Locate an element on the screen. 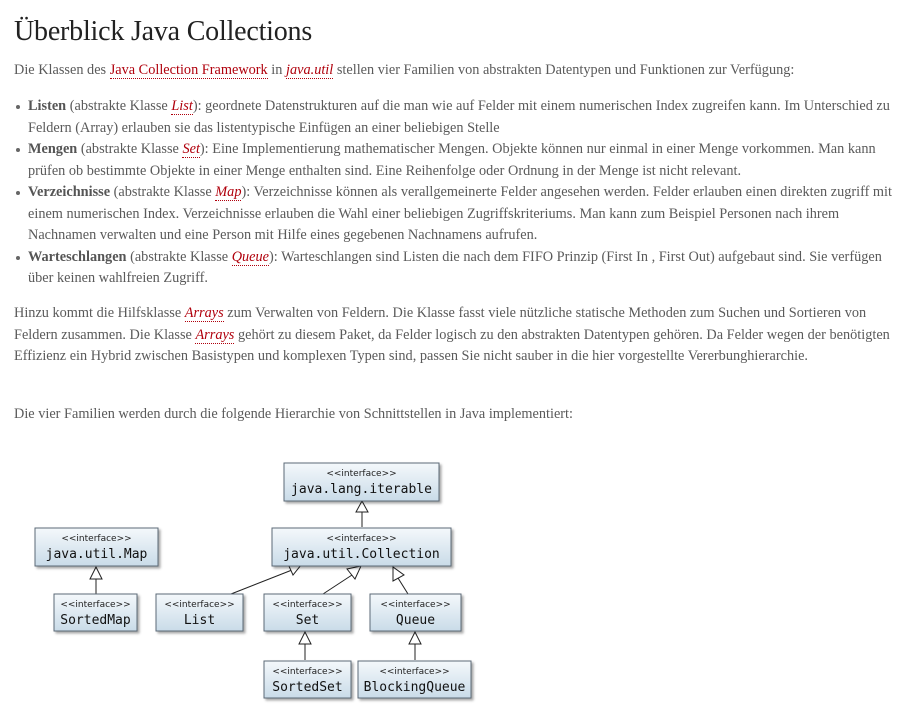  sortedset-interface-box: <<interface>> SortedSet is located at coordinates (307, 679).